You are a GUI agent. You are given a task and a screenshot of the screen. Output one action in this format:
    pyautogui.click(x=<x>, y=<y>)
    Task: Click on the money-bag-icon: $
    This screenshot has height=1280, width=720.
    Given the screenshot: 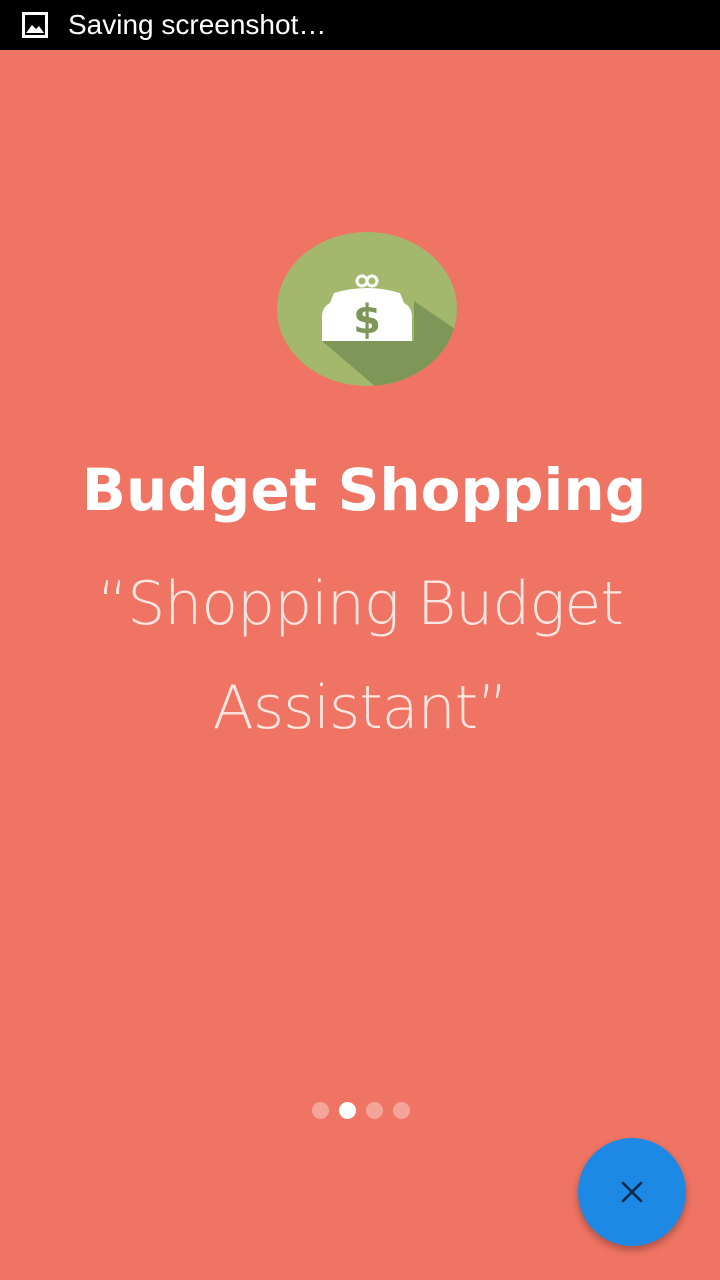 What is the action you would take?
    pyautogui.click(x=367, y=309)
    